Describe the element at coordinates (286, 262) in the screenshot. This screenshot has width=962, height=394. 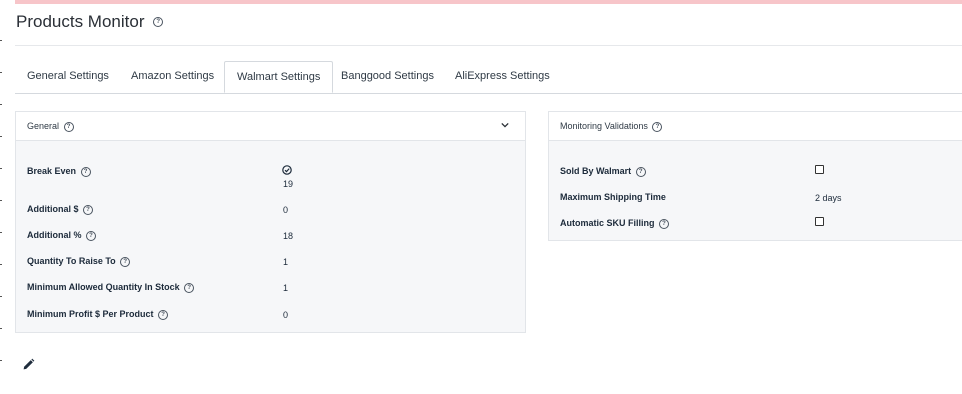
I see `quantity-raise-value: 1` at that location.